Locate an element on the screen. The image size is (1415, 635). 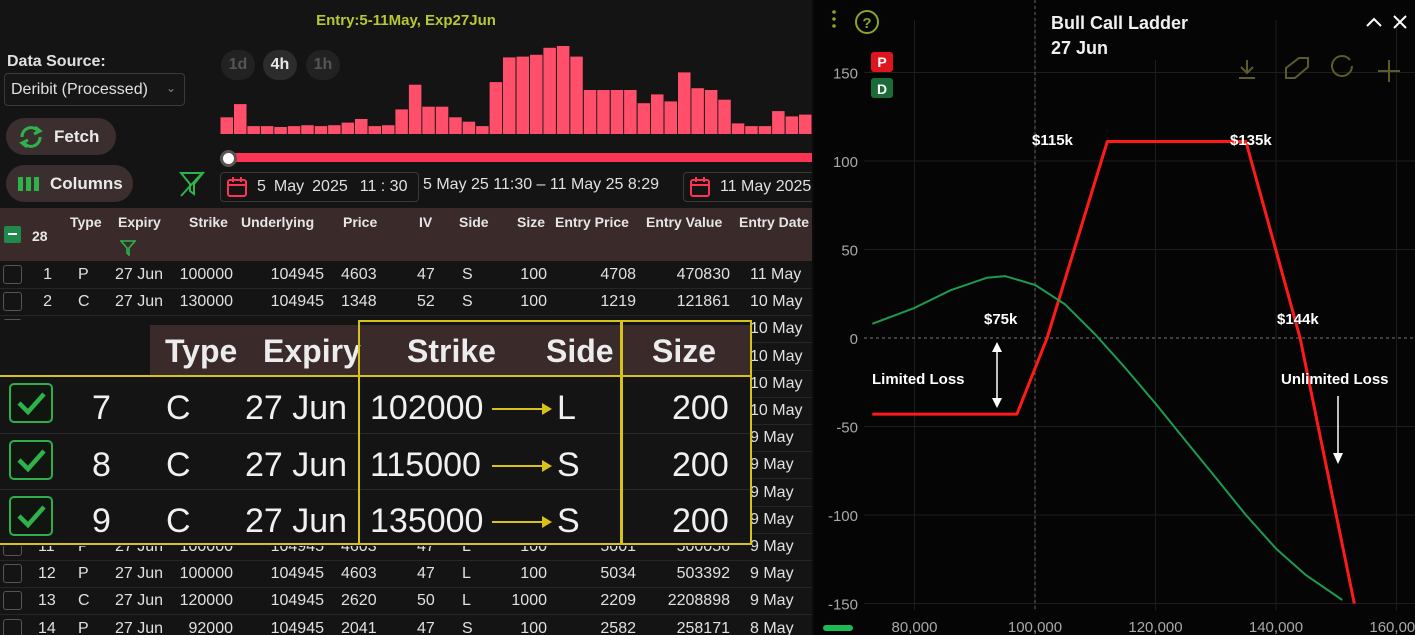
cell-entry-price: 1219 is located at coordinates (618, 302).